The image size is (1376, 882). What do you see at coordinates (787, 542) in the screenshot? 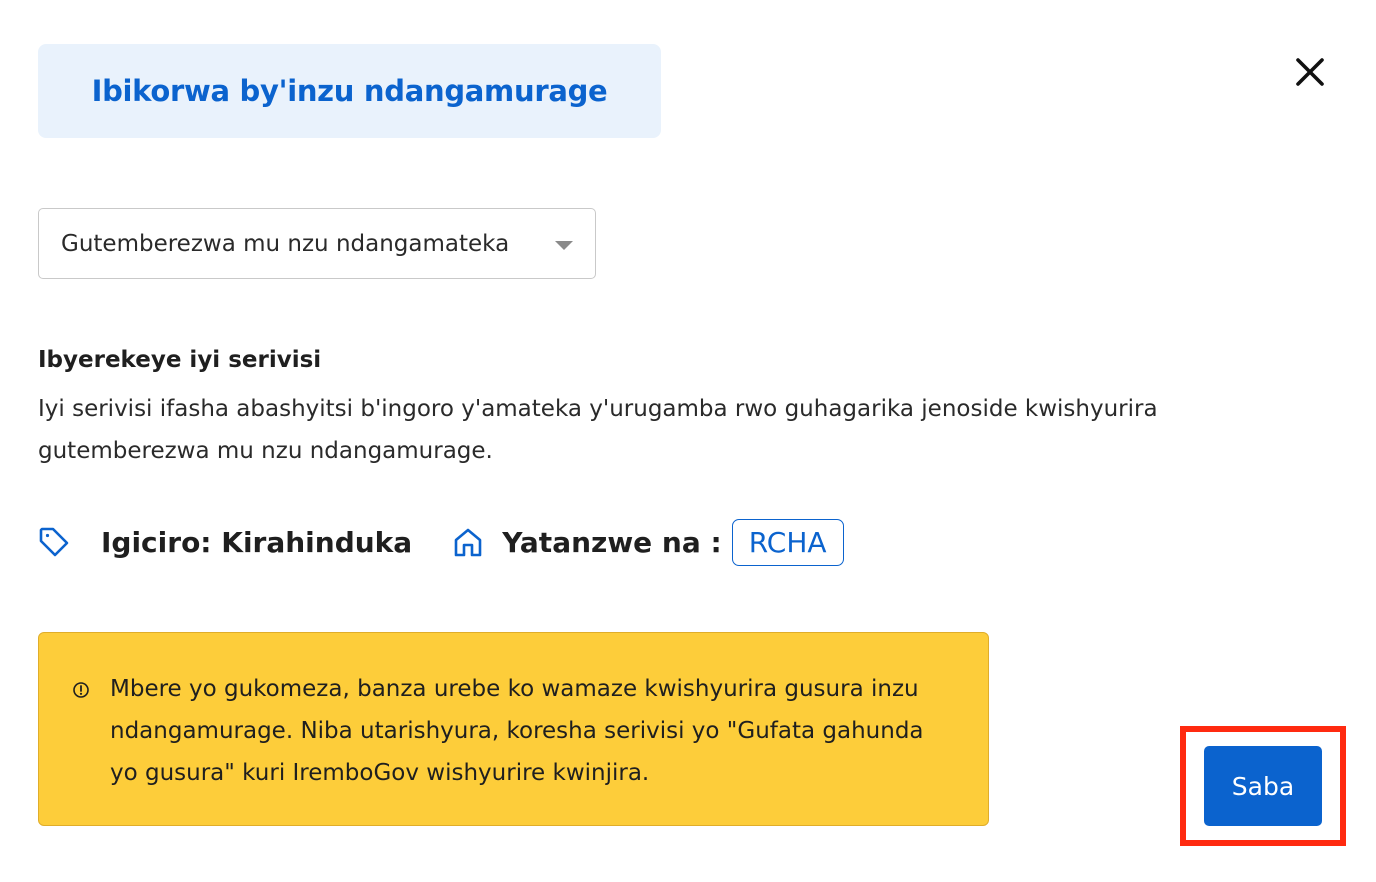
I see `owner-badge: RCHA` at bounding box center [787, 542].